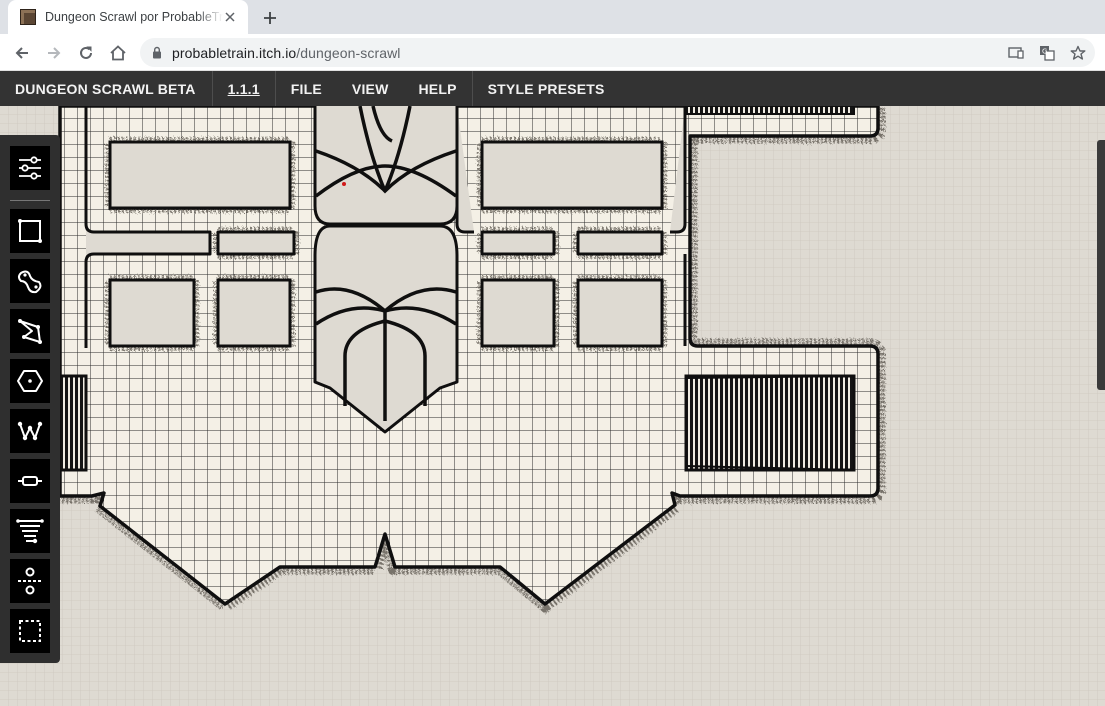 The image size is (1105, 706). I want to click on menu-view: VIEW, so click(370, 88).